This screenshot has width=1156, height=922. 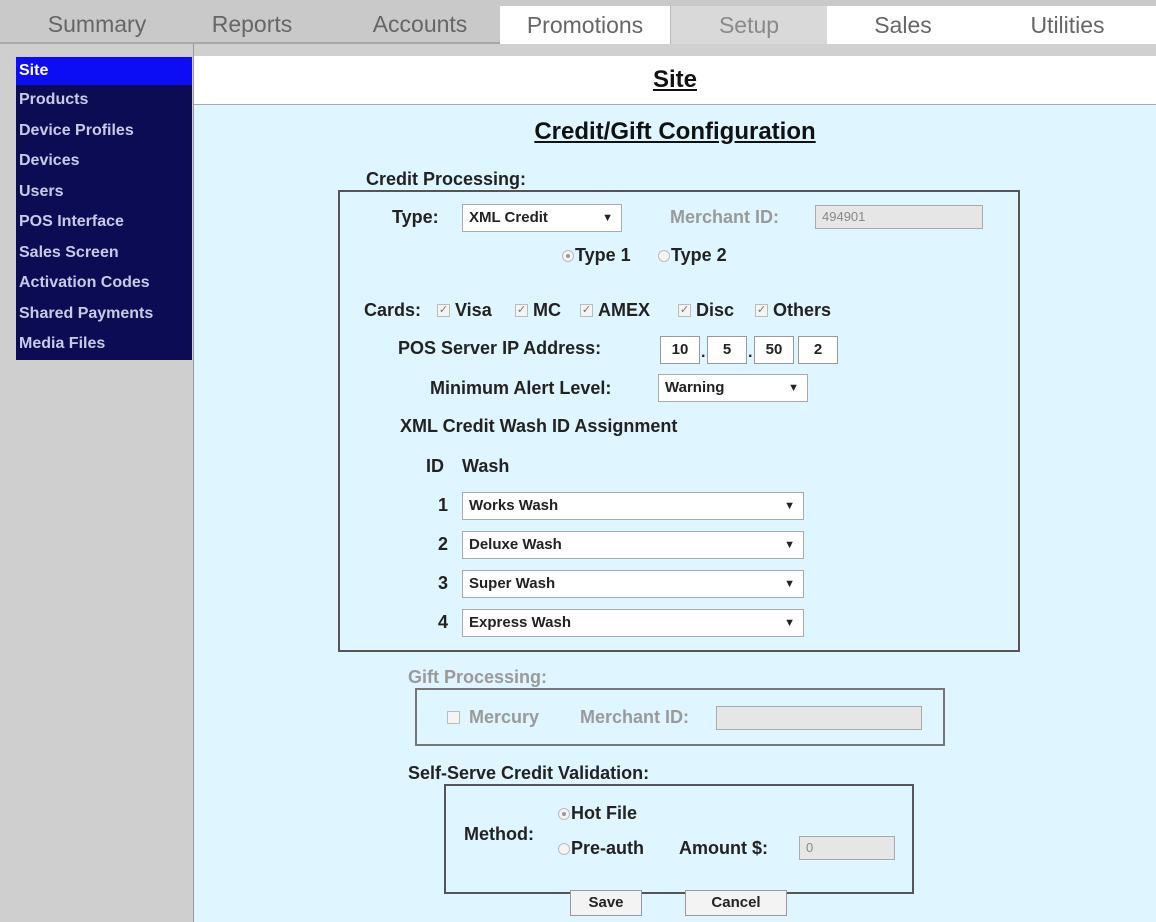 What do you see at coordinates (727, 350) in the screenshot?
I see `ip-octet-2: 5` at bounding box center [727, 350].